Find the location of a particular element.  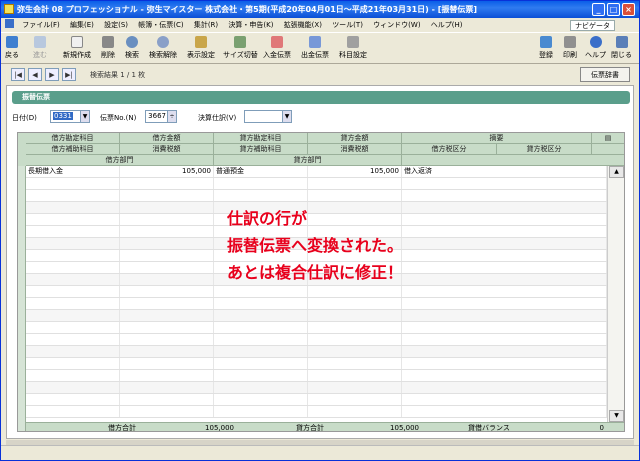

deposit-voucher-button: 入金伝票 is located at coordinates (277, 48).